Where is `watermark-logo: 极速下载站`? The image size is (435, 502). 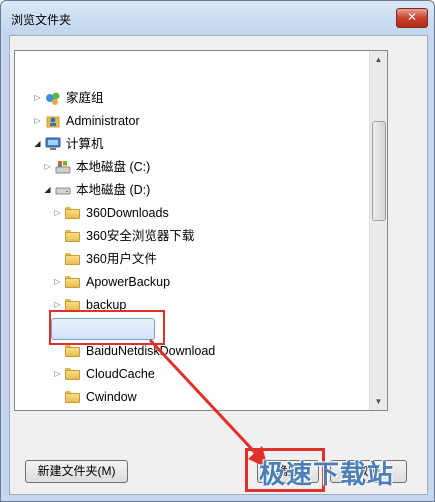 watermark-logo: 极速下载站 is located at coordinates (326, 472).